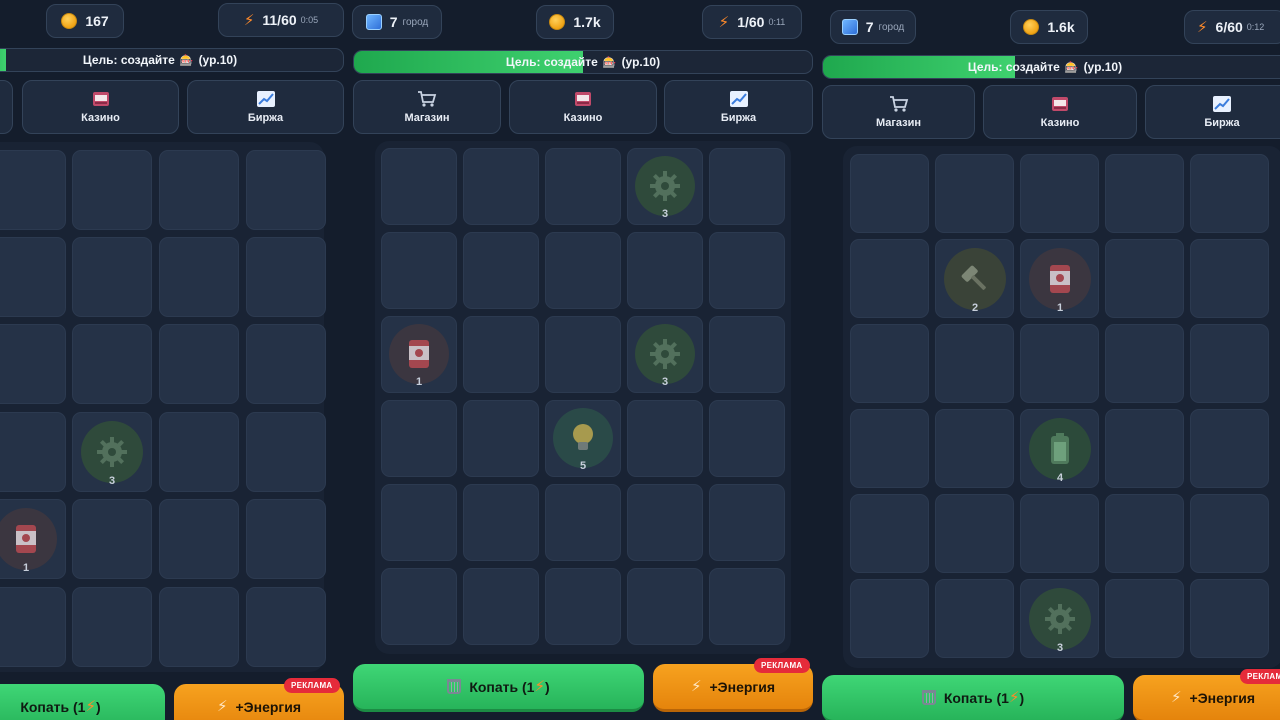 Image resolution: width=1280 pixels, height=720 pixels. What do you see at coordinates (975, 281) in the screenshot?
I see `hammer-item: 2` at bounding box center [975, 281].